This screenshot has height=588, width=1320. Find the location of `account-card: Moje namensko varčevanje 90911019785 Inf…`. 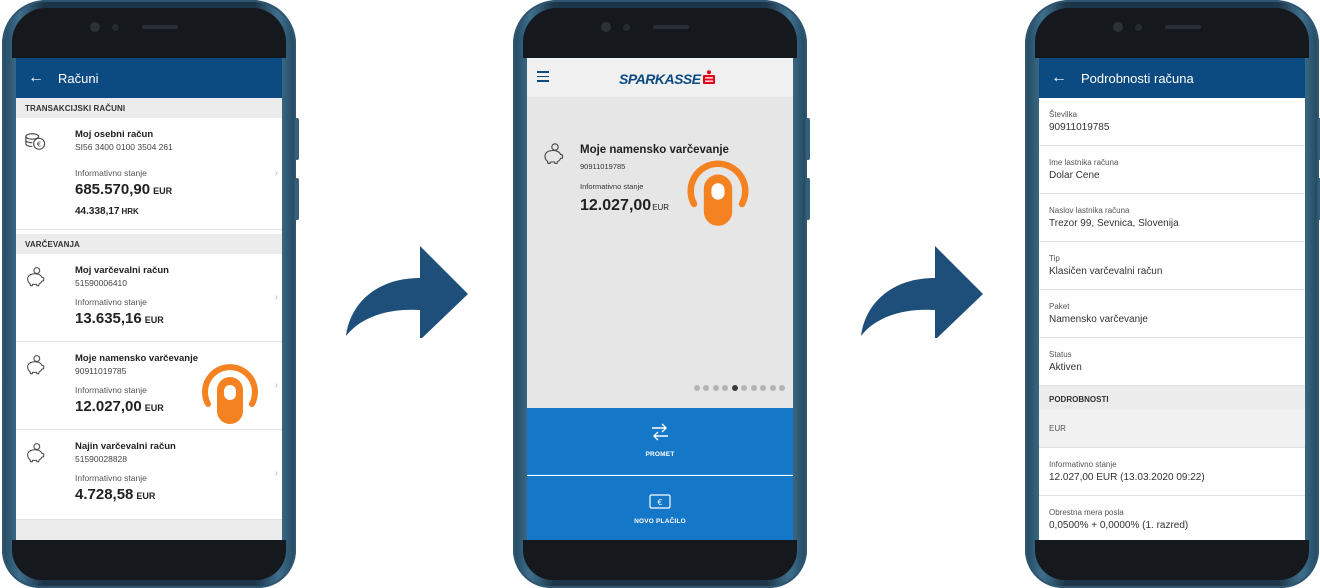

account-card: Moje namensko varčevanje 90911019785 Inf… is located at coordinates (660, 253).